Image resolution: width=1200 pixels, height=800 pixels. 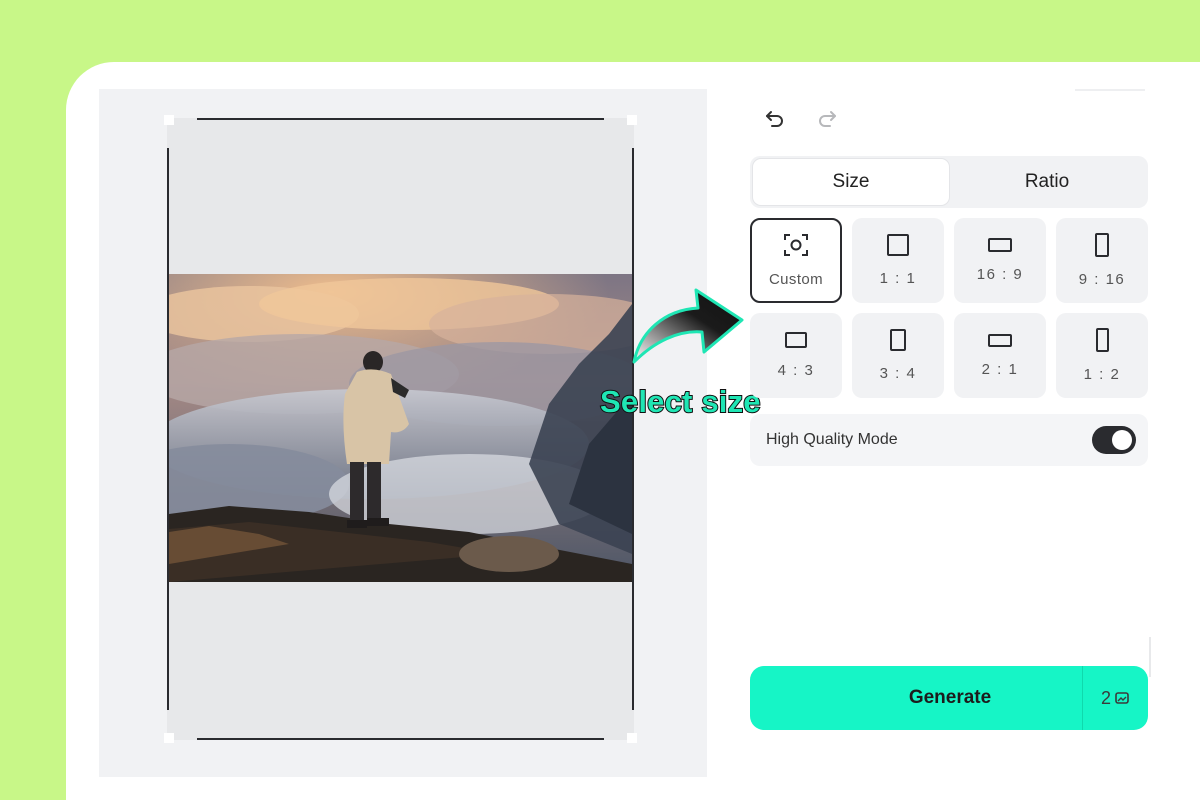 What do you see at coordinates (633, 429) in the screenshot?
I see `crop-edge-right` at bounding box center [633, 429].